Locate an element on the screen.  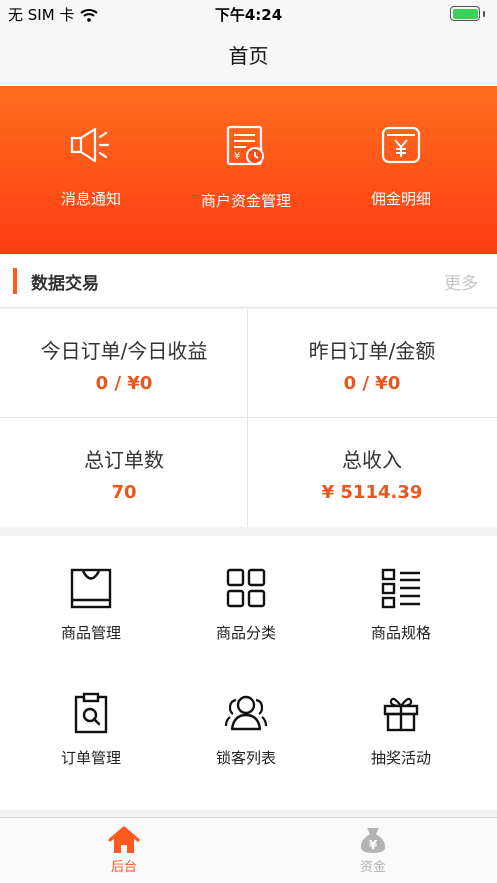
menu-item-product-category: 商品分类 is located at coordinates (246, 596).